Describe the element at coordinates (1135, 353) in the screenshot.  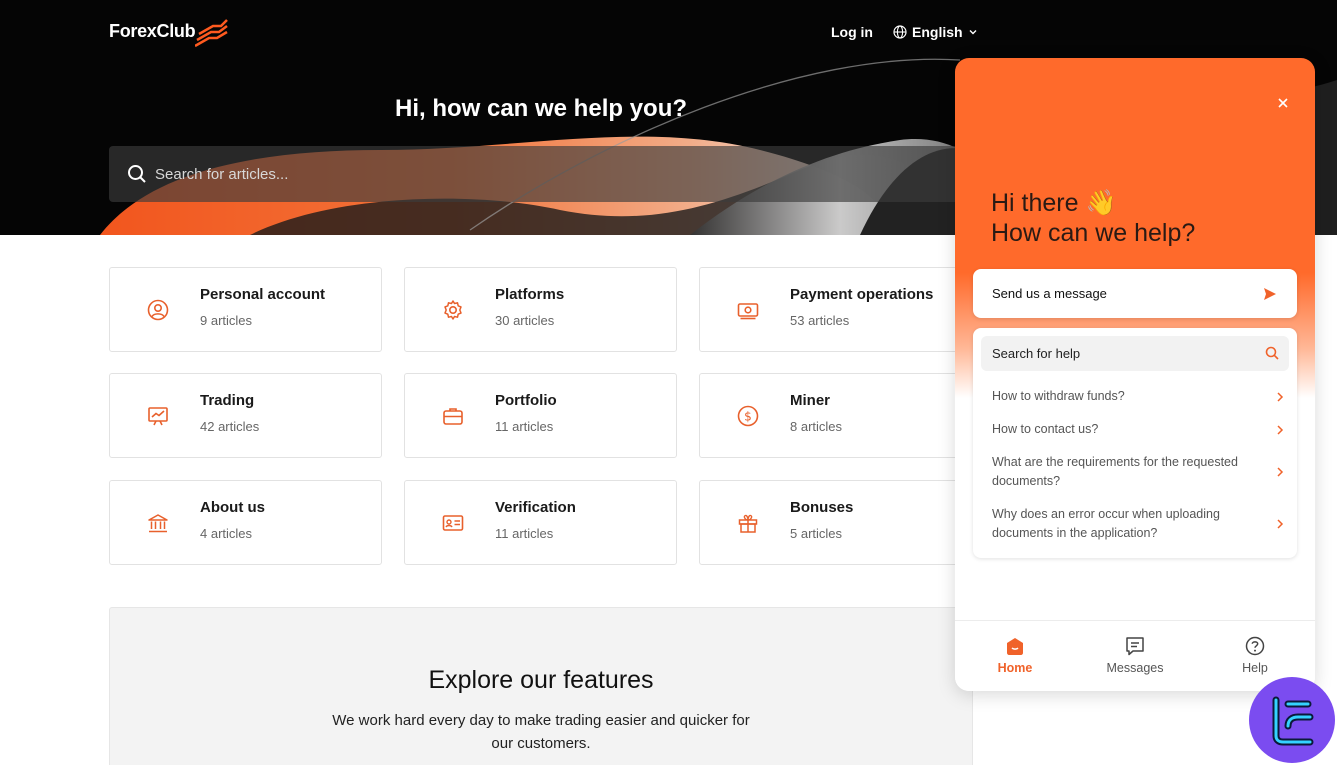
I see `help-search-field: Search for help` at that location.